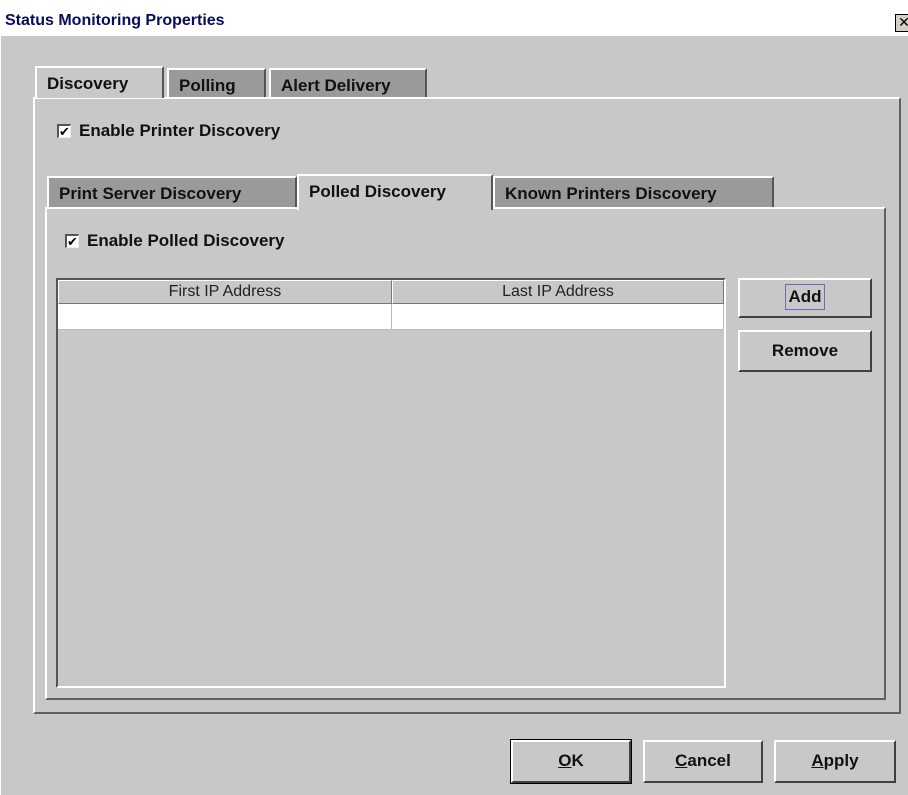  What do you see at coordinates (72, 241) in the screenshot?
I see `enable-polled-discovery-checkbox: ✔` at bounding box center [72, 241].